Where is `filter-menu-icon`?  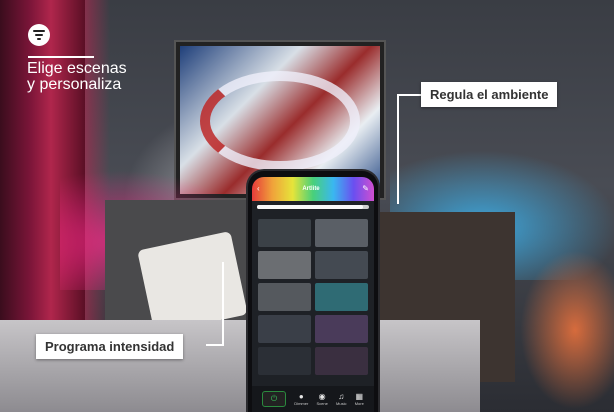 filter-menu-icon is located at coordinates (39, 35).